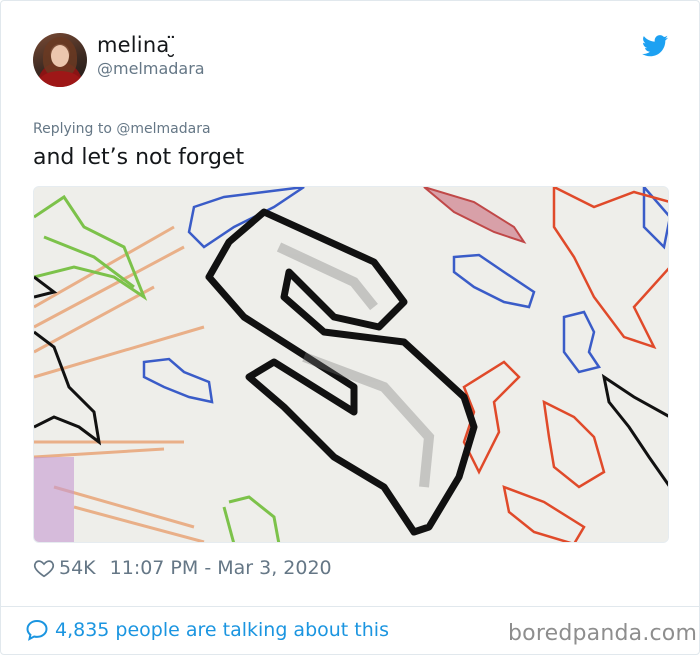 The image size is (700, 655). Describe the element at coordinates (60, 79) in the screenshot. I see `avatar-shirt` at that location.